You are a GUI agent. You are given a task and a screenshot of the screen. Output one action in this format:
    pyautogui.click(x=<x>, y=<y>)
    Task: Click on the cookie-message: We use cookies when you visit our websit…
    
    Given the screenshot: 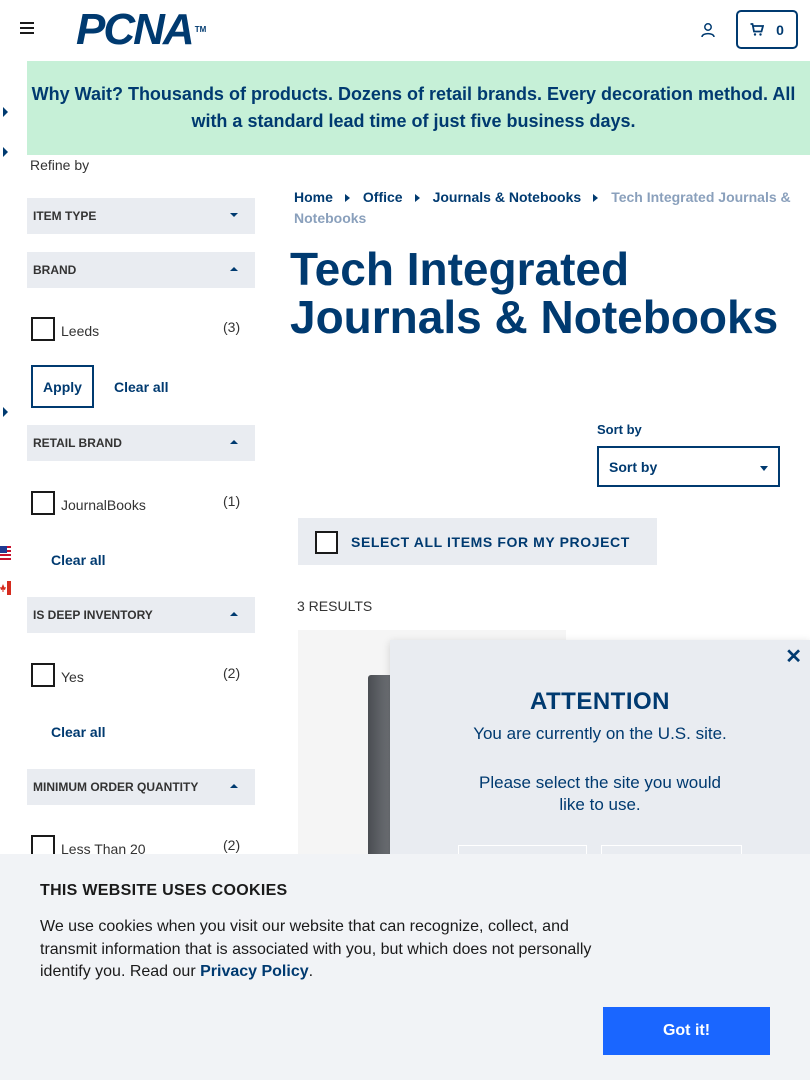 What is the action you would take?
    pyautogui.click(x=325, y=950)
    